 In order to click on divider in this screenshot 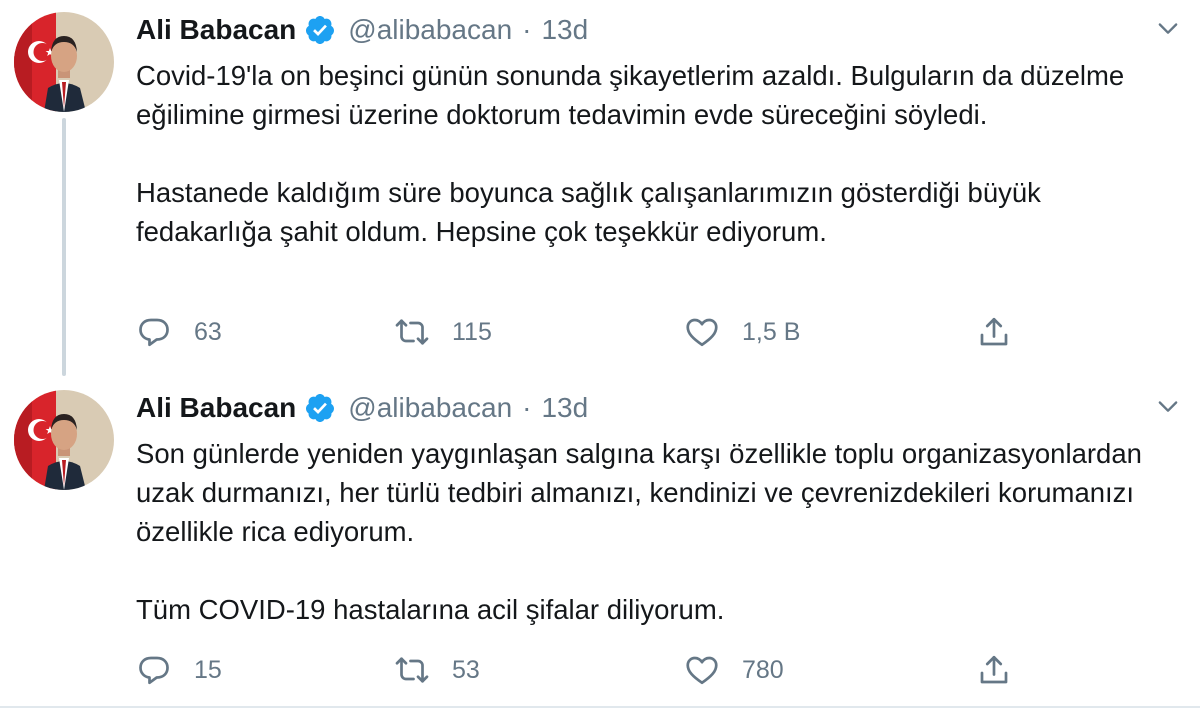, I will do `click(600, 707)`.